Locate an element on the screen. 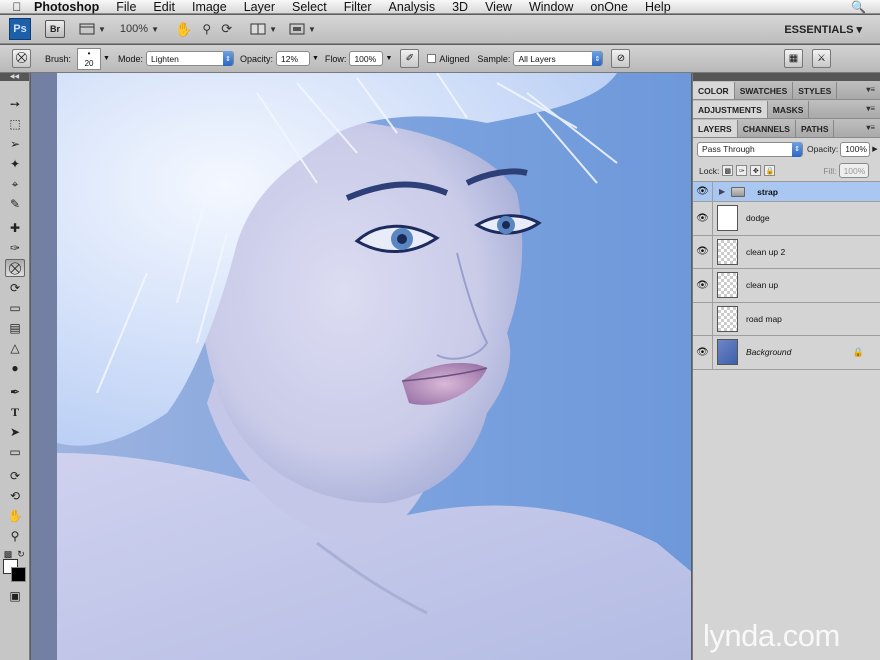  lasso-tool-icon: ➢ is located at coordinates (15, 144).